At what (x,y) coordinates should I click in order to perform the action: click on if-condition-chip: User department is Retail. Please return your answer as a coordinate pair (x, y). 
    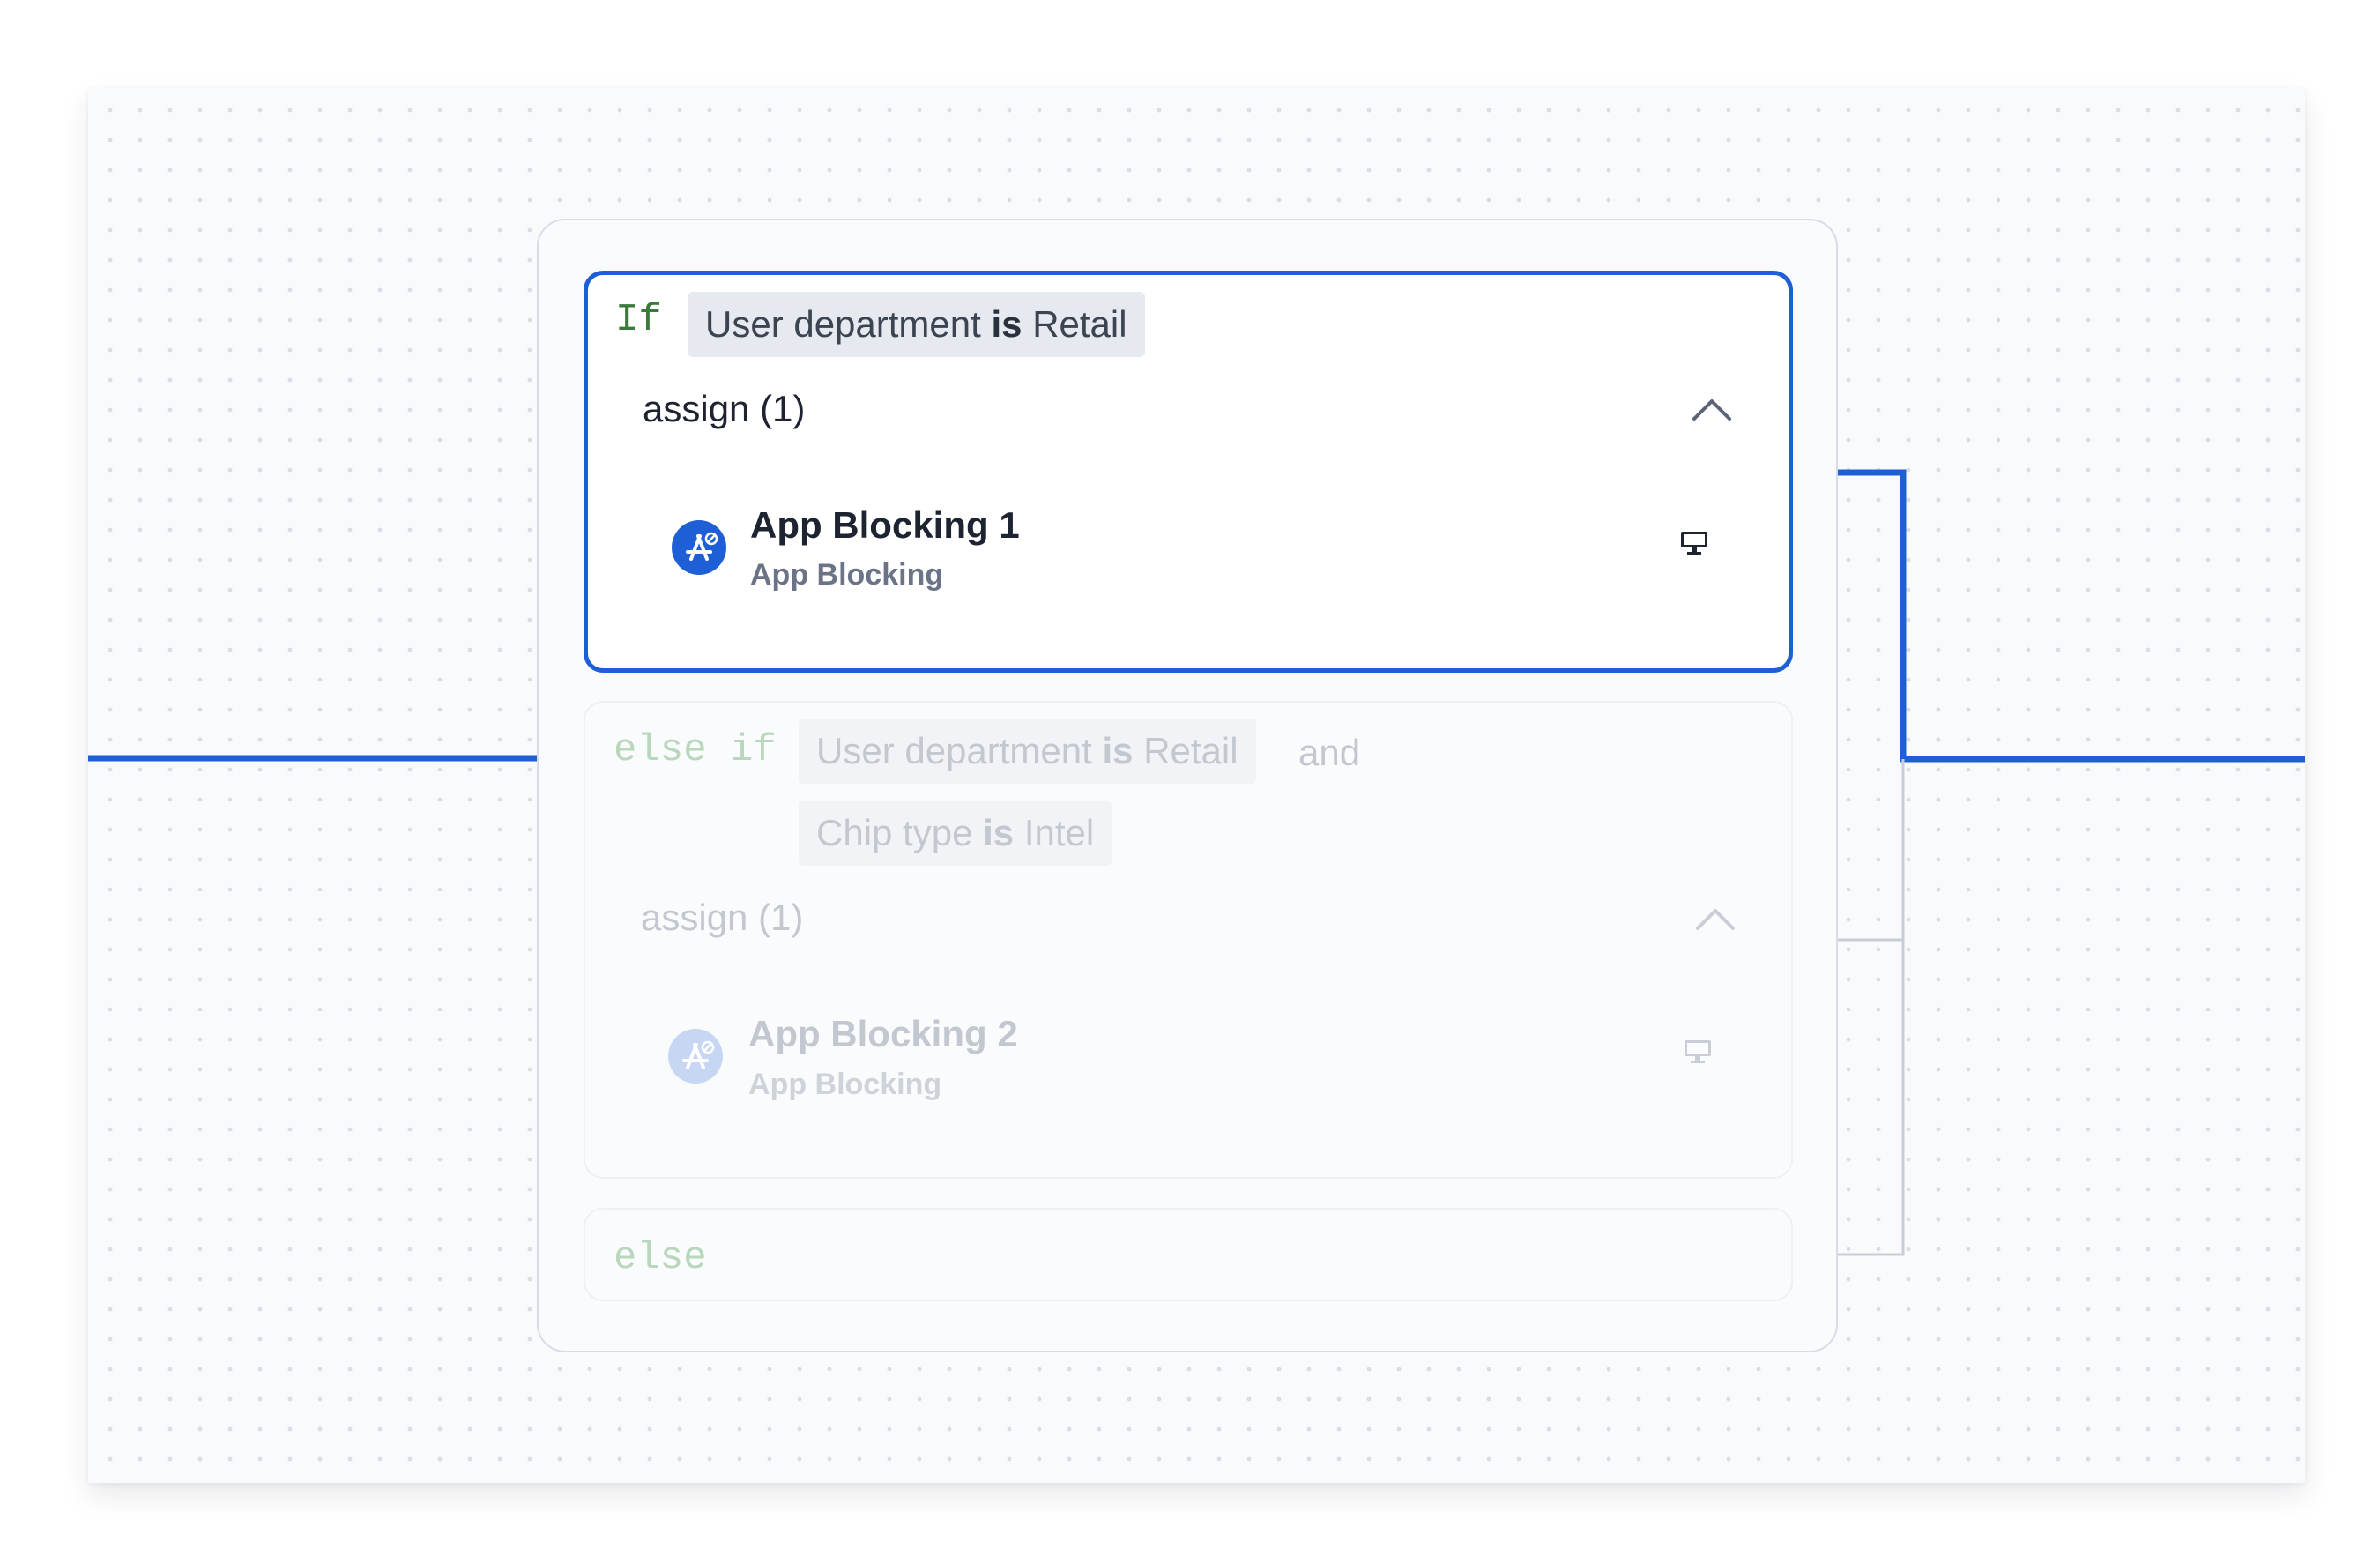
    Looking at the image, I should click on (916, 325).